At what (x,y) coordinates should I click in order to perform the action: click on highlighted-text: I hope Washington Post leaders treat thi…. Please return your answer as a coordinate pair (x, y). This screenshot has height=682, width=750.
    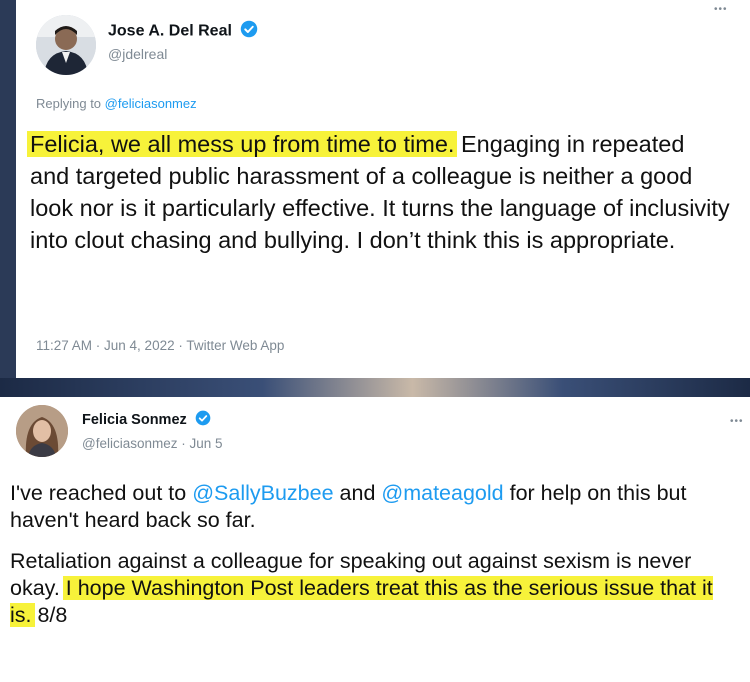
    Looking at the image, I should click on (361, 601).